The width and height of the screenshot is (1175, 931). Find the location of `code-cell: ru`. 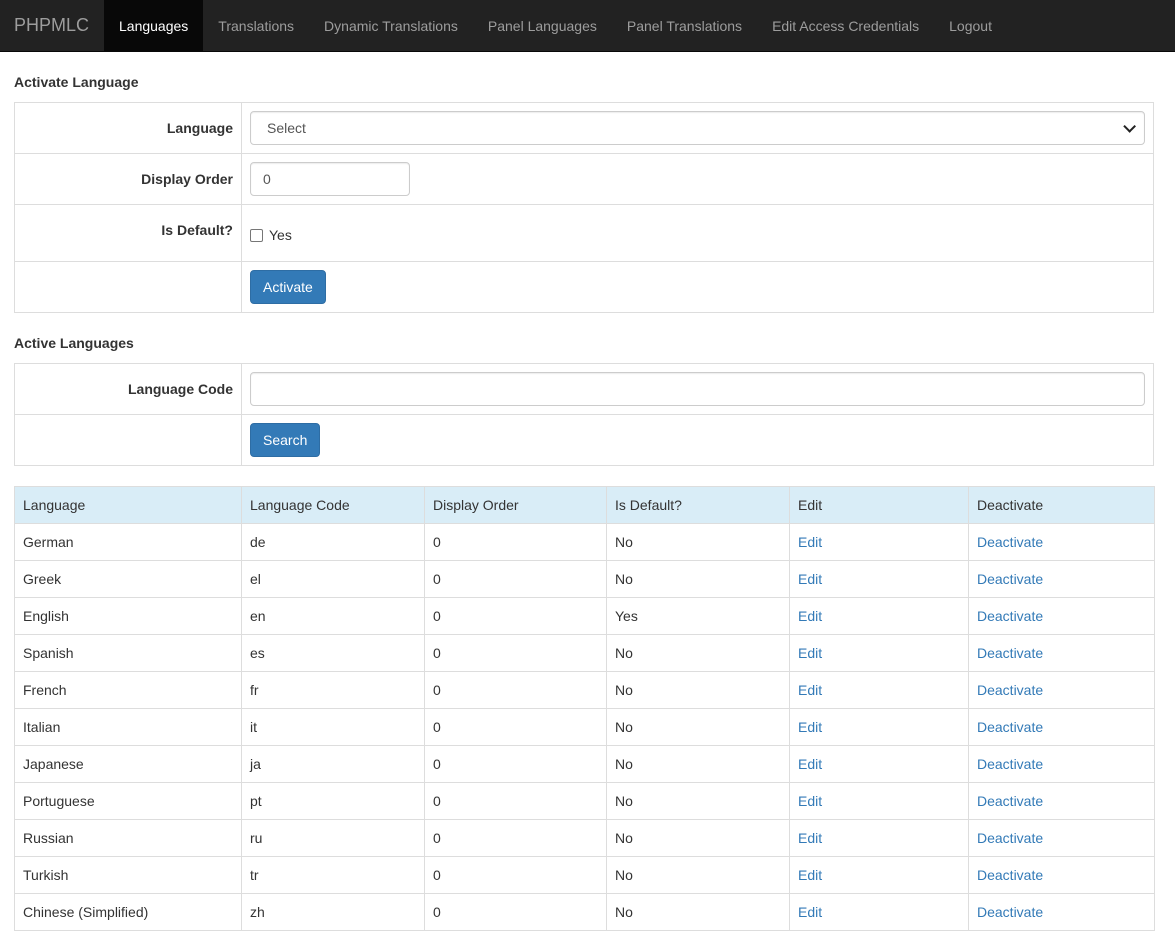

code-cell: ru is located at coordinates (333, 838).